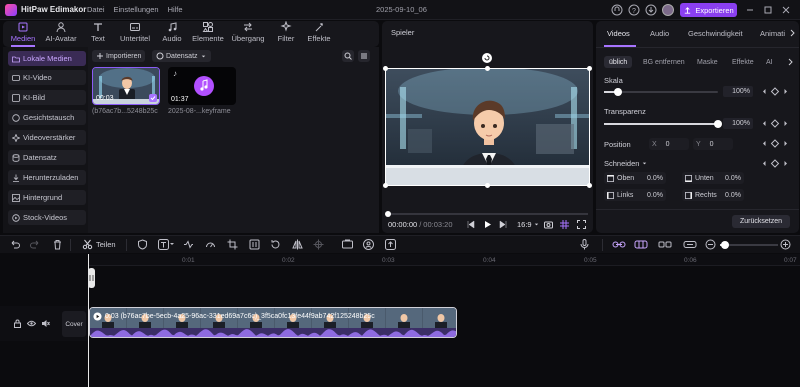  I want to click on resize-handle-tr, so click(589, 68).